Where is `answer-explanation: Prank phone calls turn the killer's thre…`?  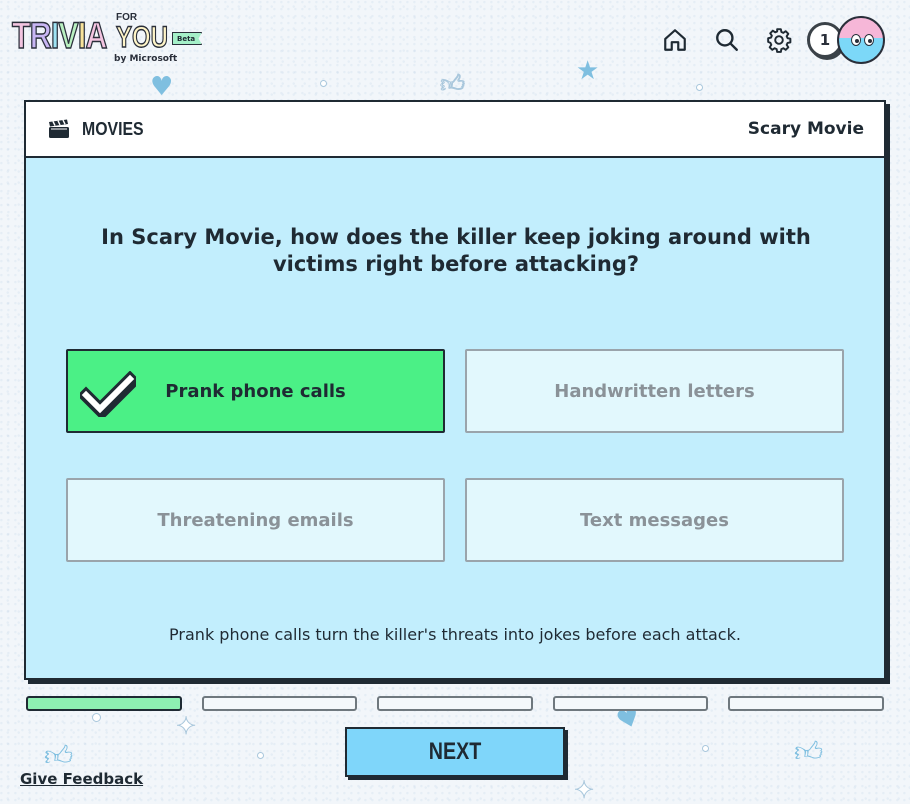
answer-explanation: Prank phone calls turn the killer's thre… is located at coordinates (455, 634).